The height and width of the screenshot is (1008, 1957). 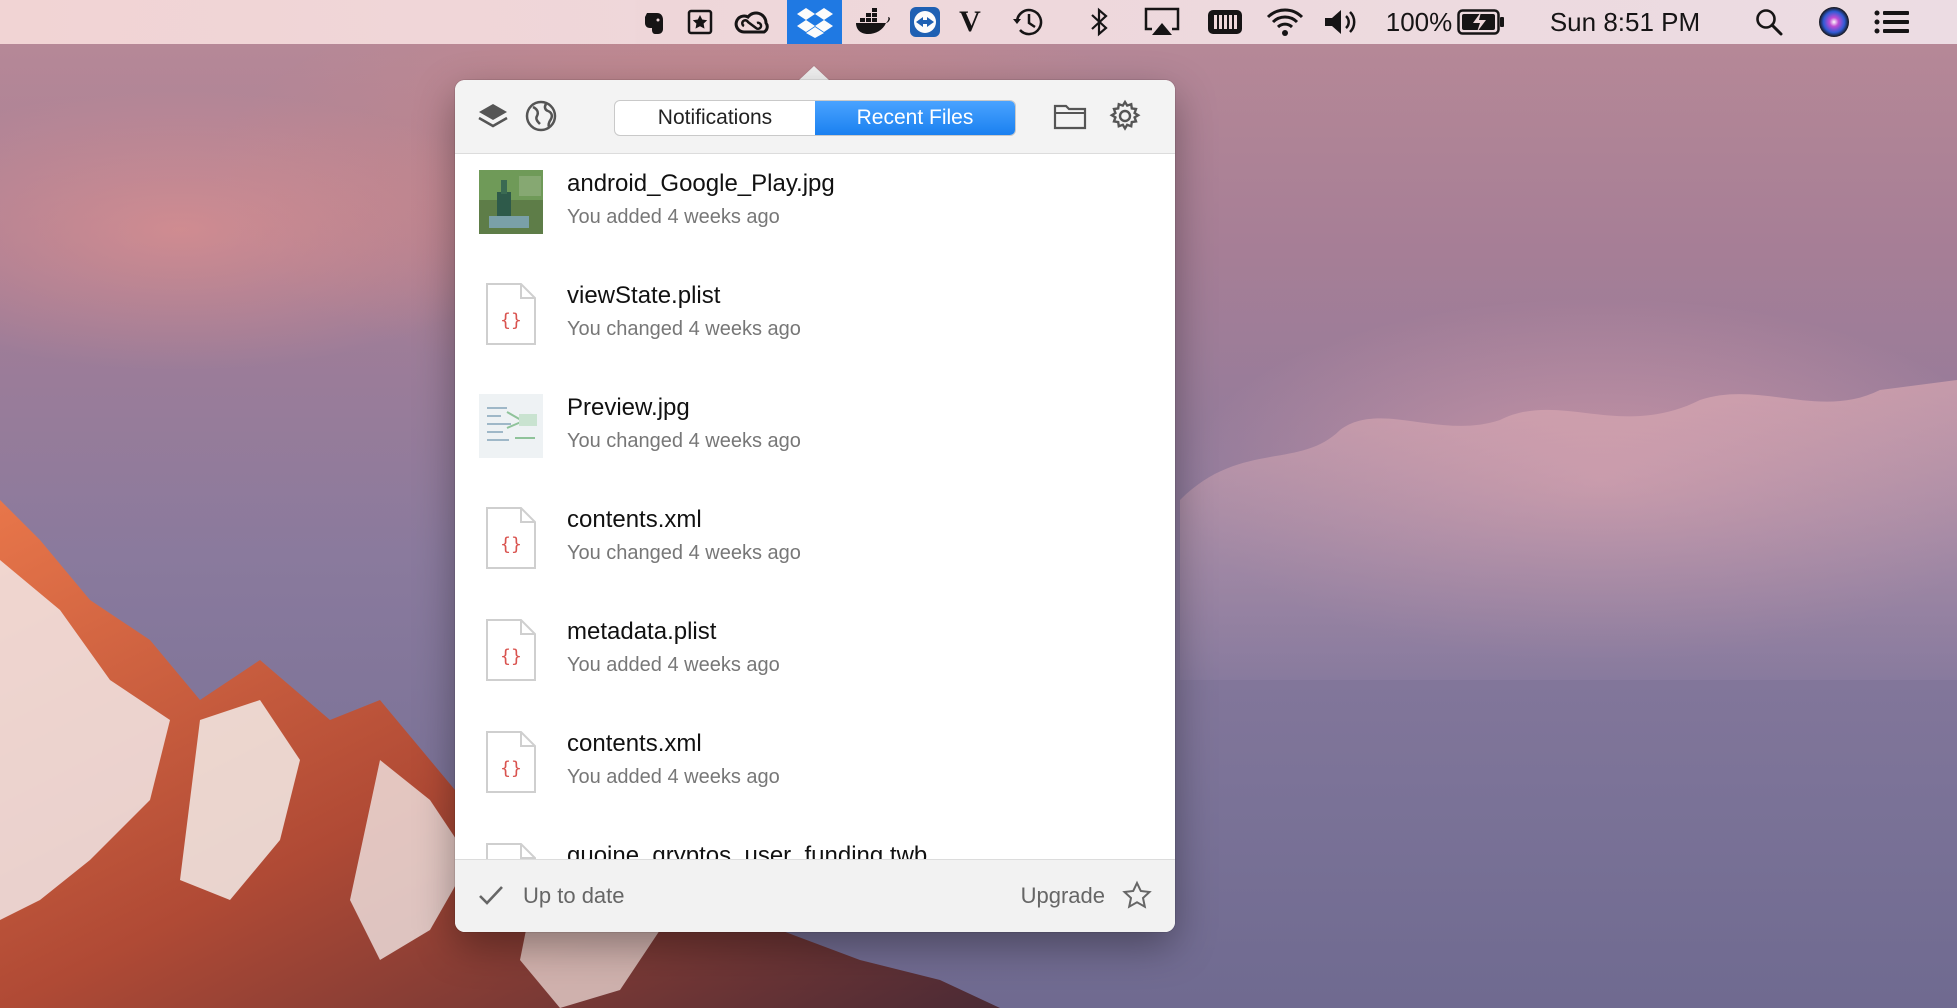 I want to click on globe-icon, so click(x=541, y=116).